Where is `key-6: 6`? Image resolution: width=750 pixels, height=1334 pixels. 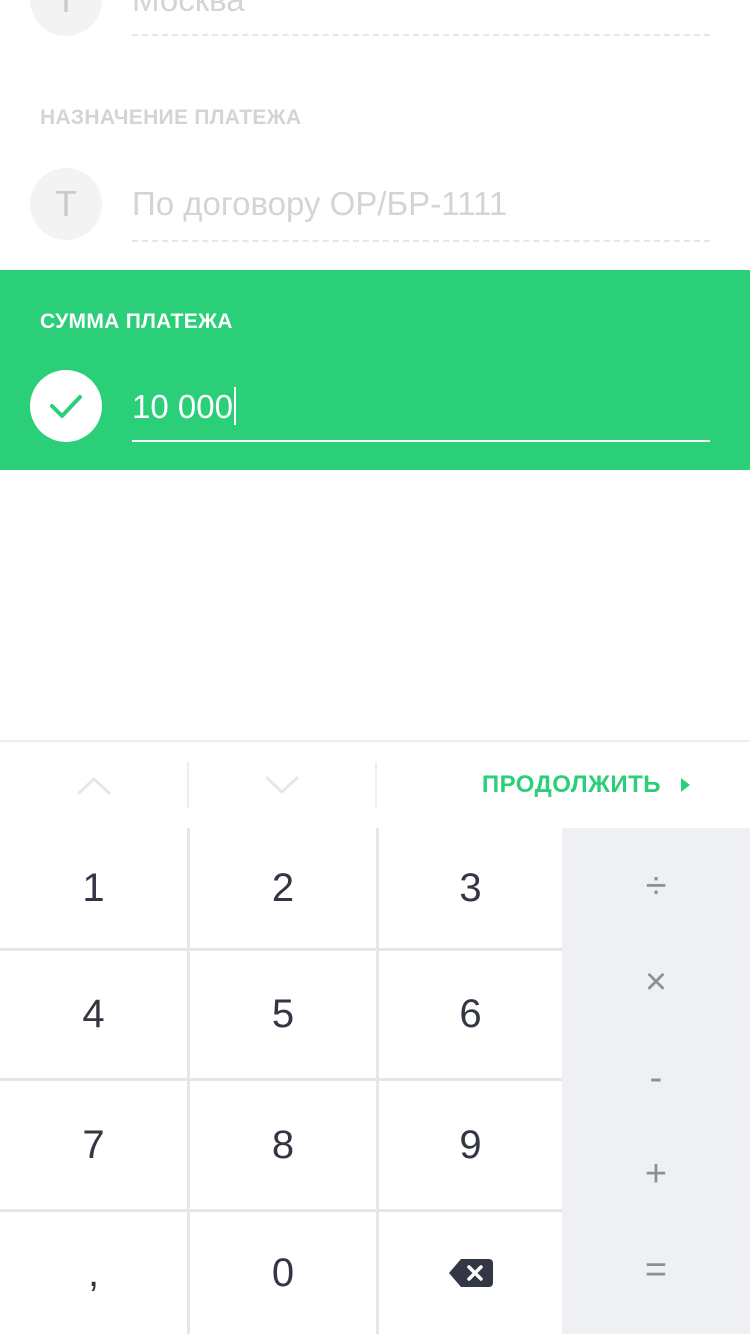
key-6: 6 is located at coordinates (470, 1014).